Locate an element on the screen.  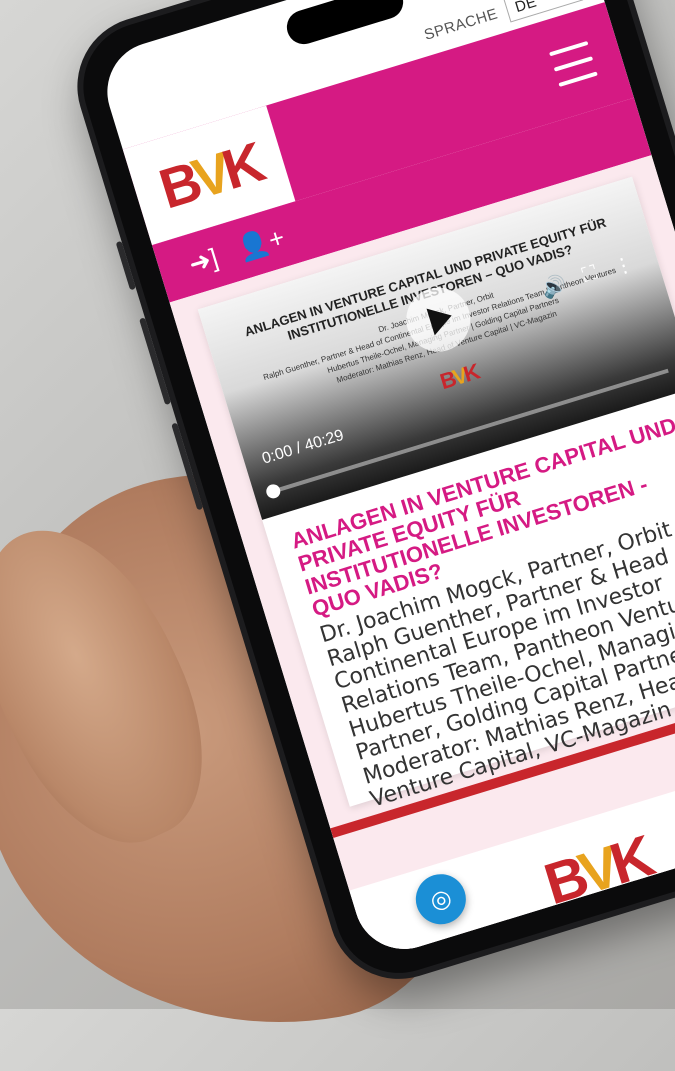
language-value: DE is located at coordinates (526, 8).